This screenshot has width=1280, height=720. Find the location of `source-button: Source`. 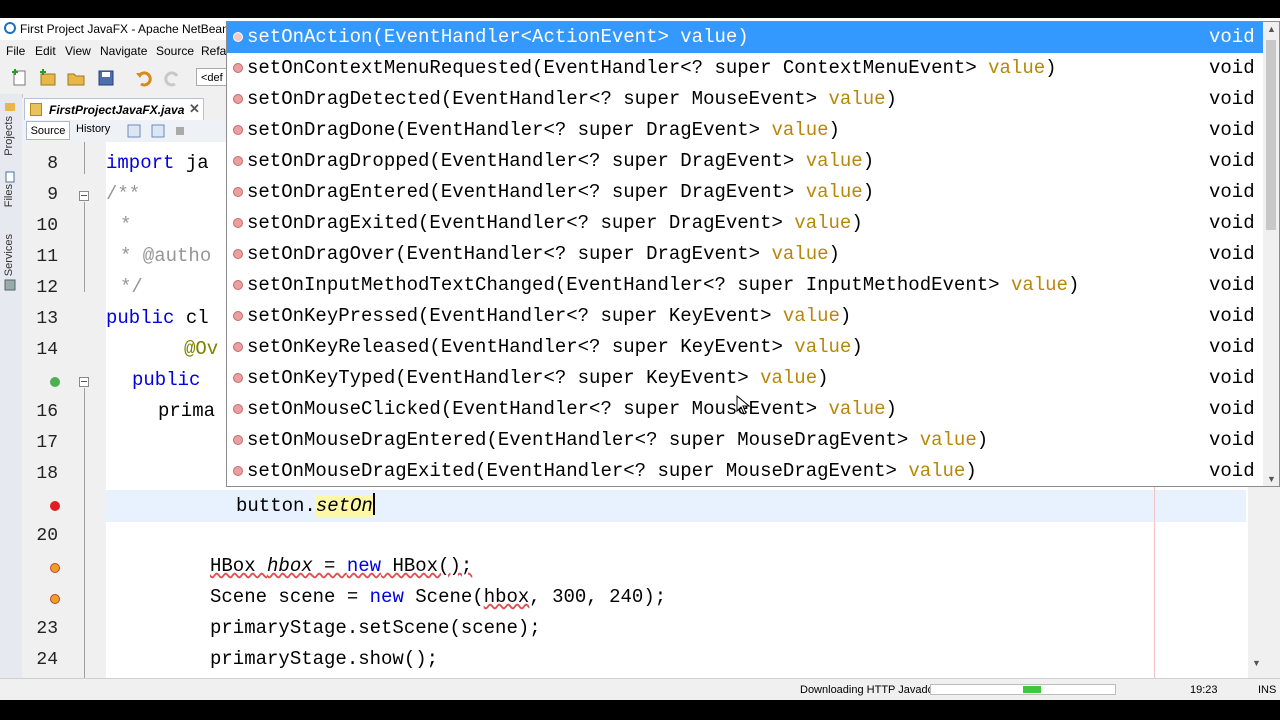

source-button: Source is located at coordinates (48, 130).